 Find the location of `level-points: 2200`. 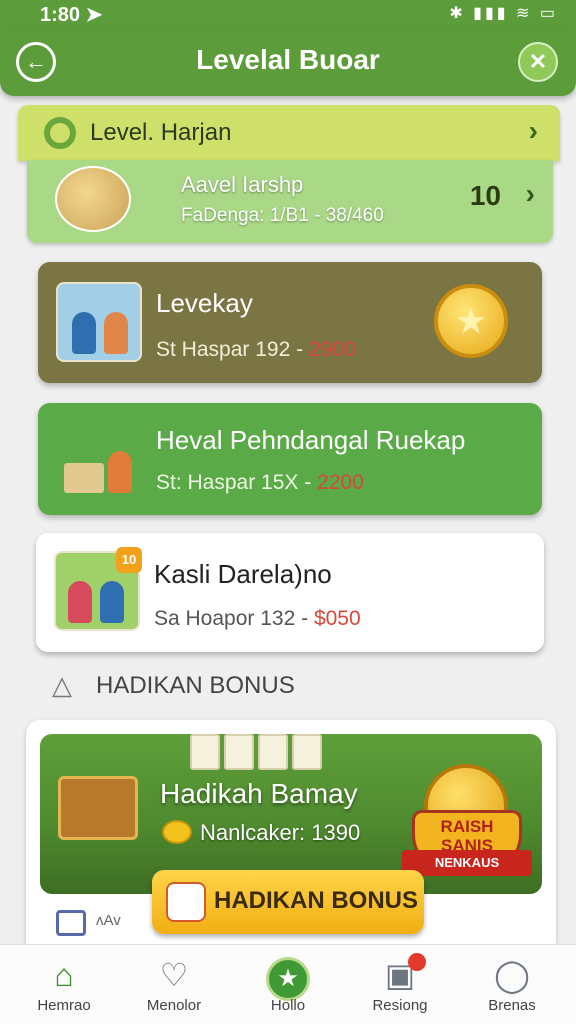

level-points: 2200 is located at coordinates (340, 482).